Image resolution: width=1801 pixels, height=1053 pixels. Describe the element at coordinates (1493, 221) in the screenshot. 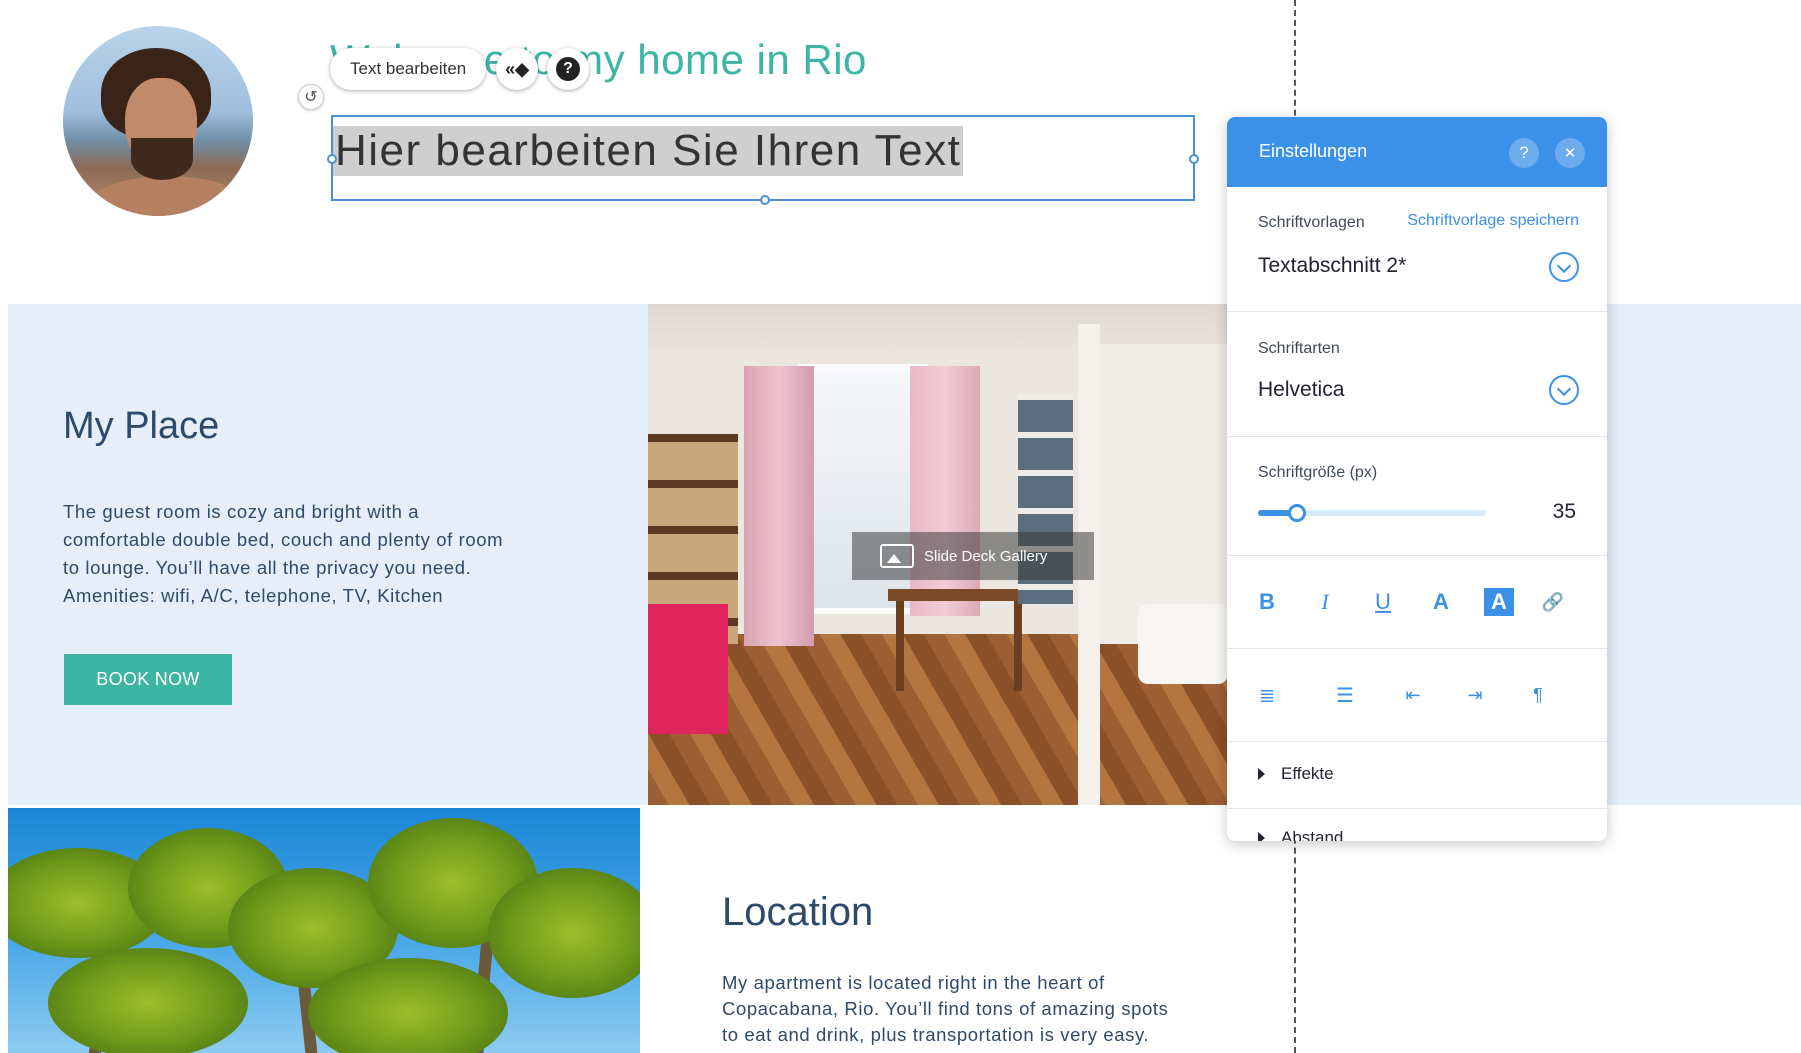

I see `save-style-link: Schriftvorlage speichern` at that location.